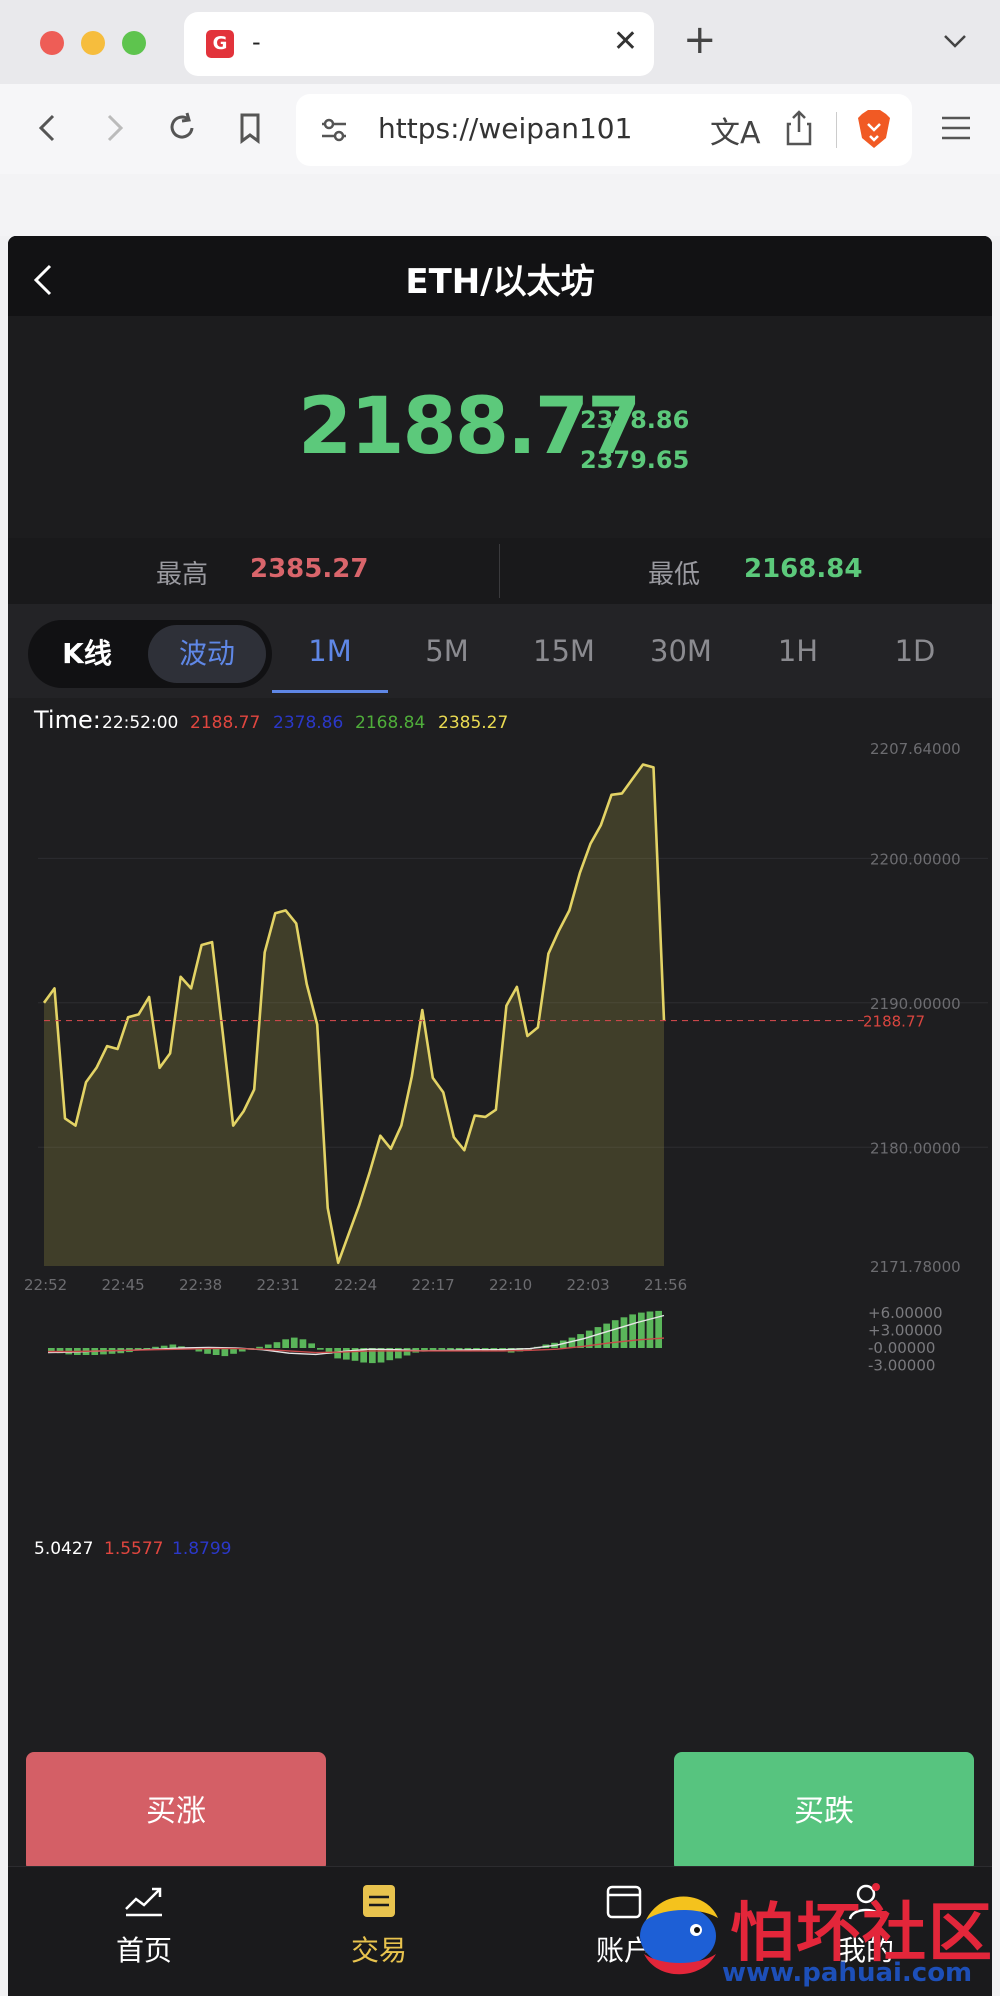 The width and height of the screenshot is (1000, 1996). Describe the element at coordinates (700, 40) in the screenshot. I see `new-tab-icon: +` at that location.